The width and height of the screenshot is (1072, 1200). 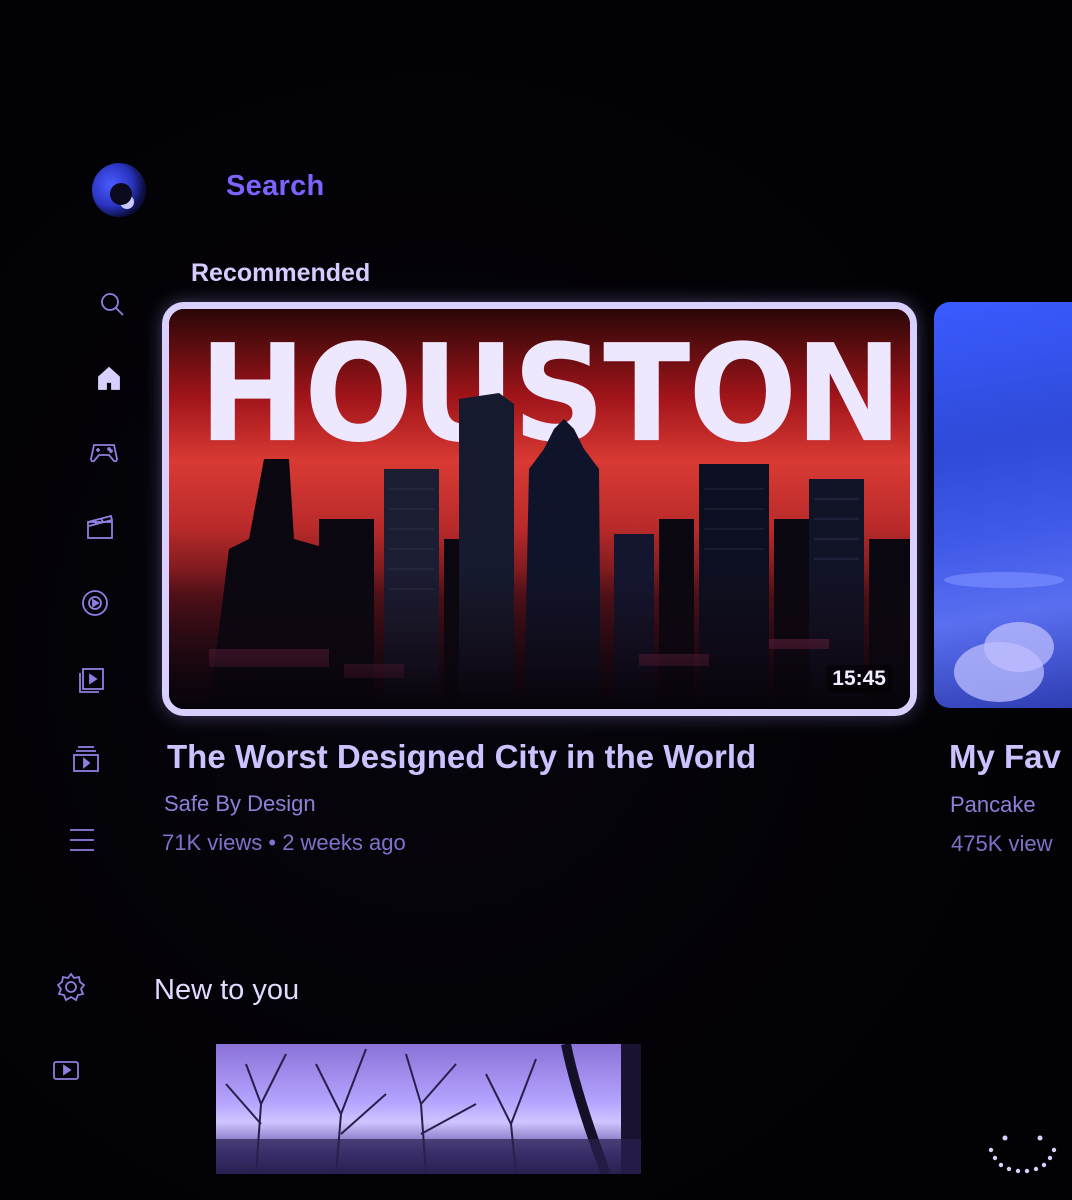 I want to click on section-title-new-to-you: New to you, so click(x=227, y=990).